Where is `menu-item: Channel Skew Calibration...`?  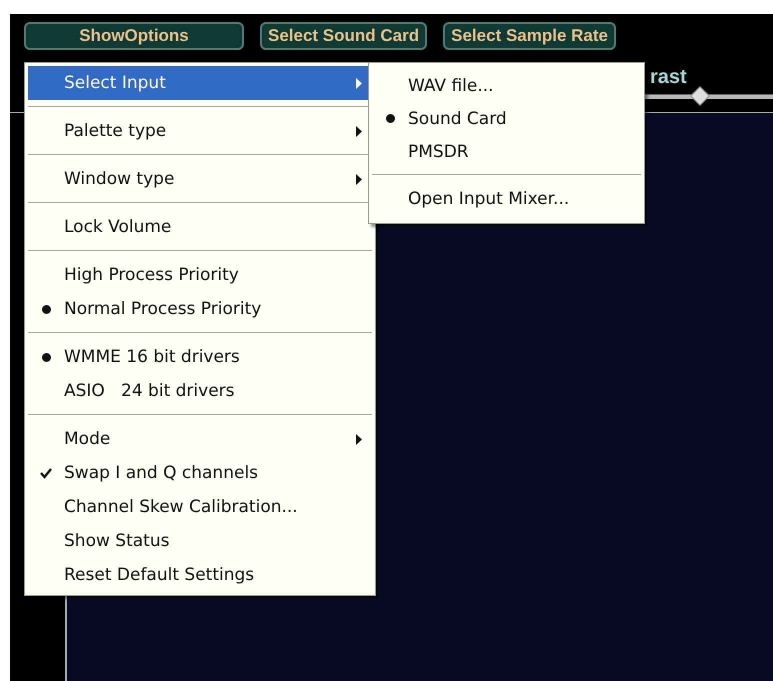 menu-item: Channel Skew Calibration... is located at coordinates (200, 507).